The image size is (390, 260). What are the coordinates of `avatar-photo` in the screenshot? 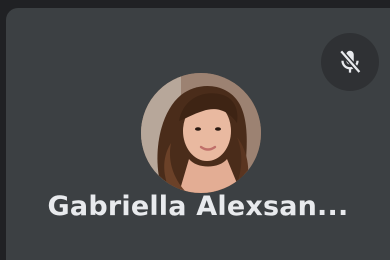 It's located at (201, 133).